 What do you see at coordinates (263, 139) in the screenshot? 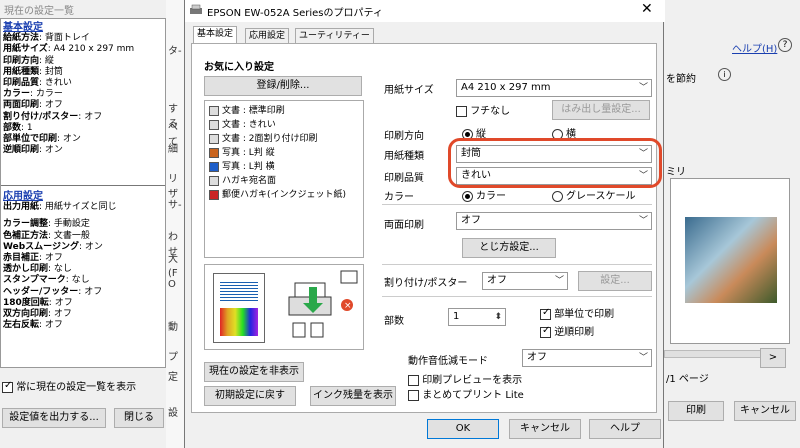
I see `favorite-item: 文書 : 2面割り付け印刷` at bounding box center [263, 139].